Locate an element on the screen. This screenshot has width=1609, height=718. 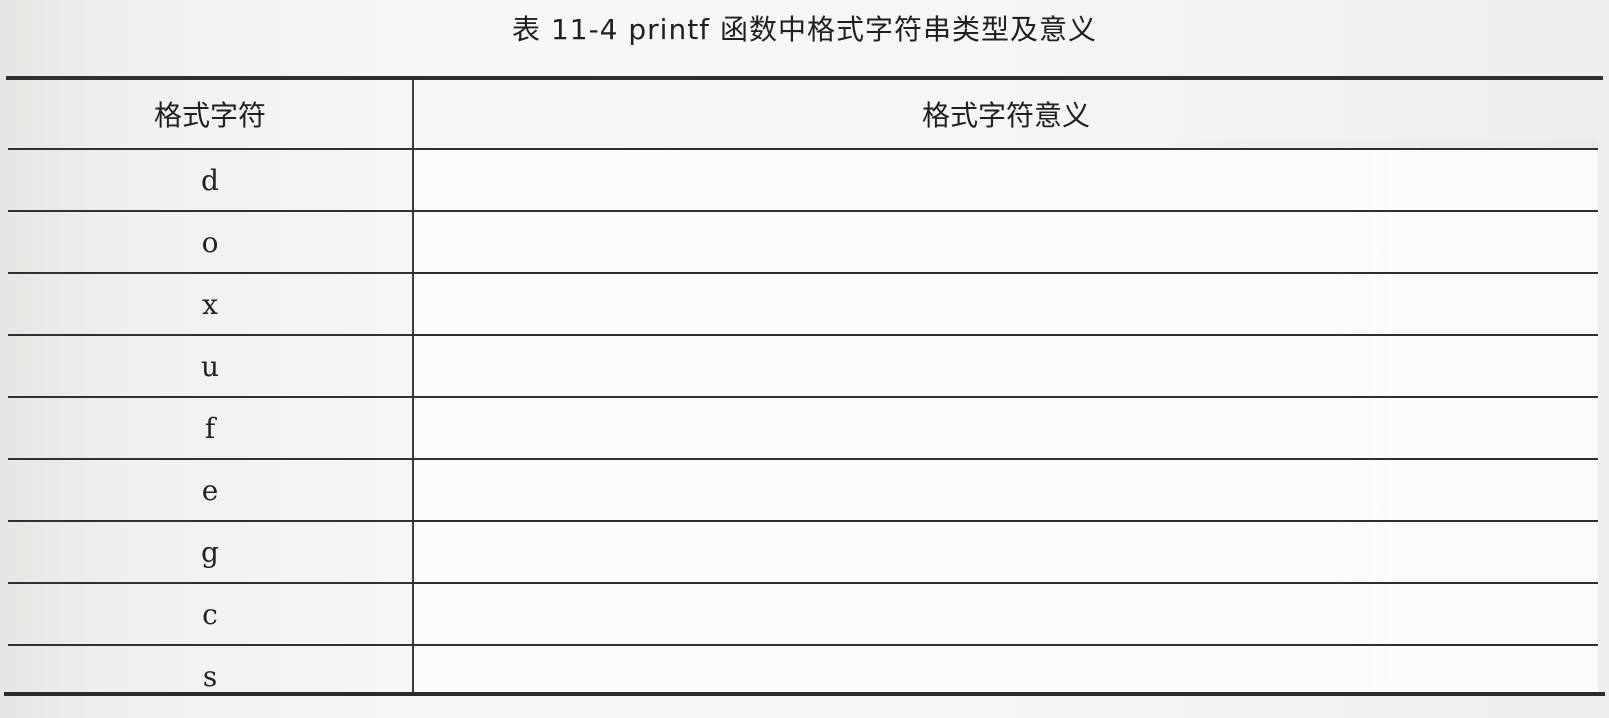
format-char-cell: s is located at coordinates (210, 676).